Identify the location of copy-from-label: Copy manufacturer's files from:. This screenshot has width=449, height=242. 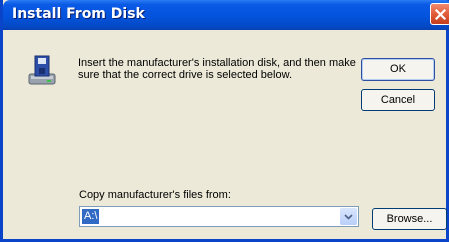
(155, 195).